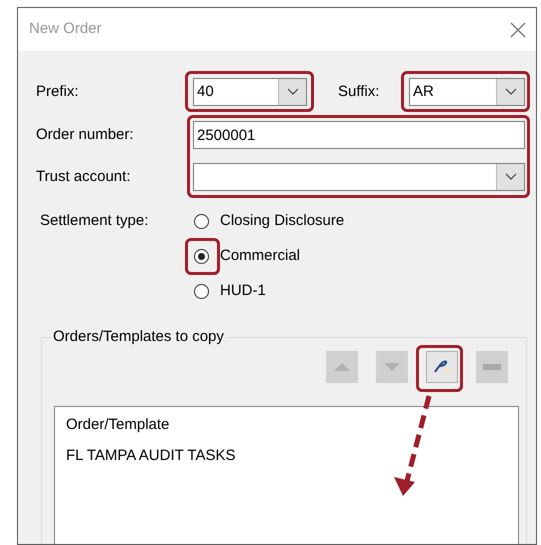  What do you see at coordinates (65, 29) in the screenshot?
I see `window-title: New Order` at bounding box center [65, 29].